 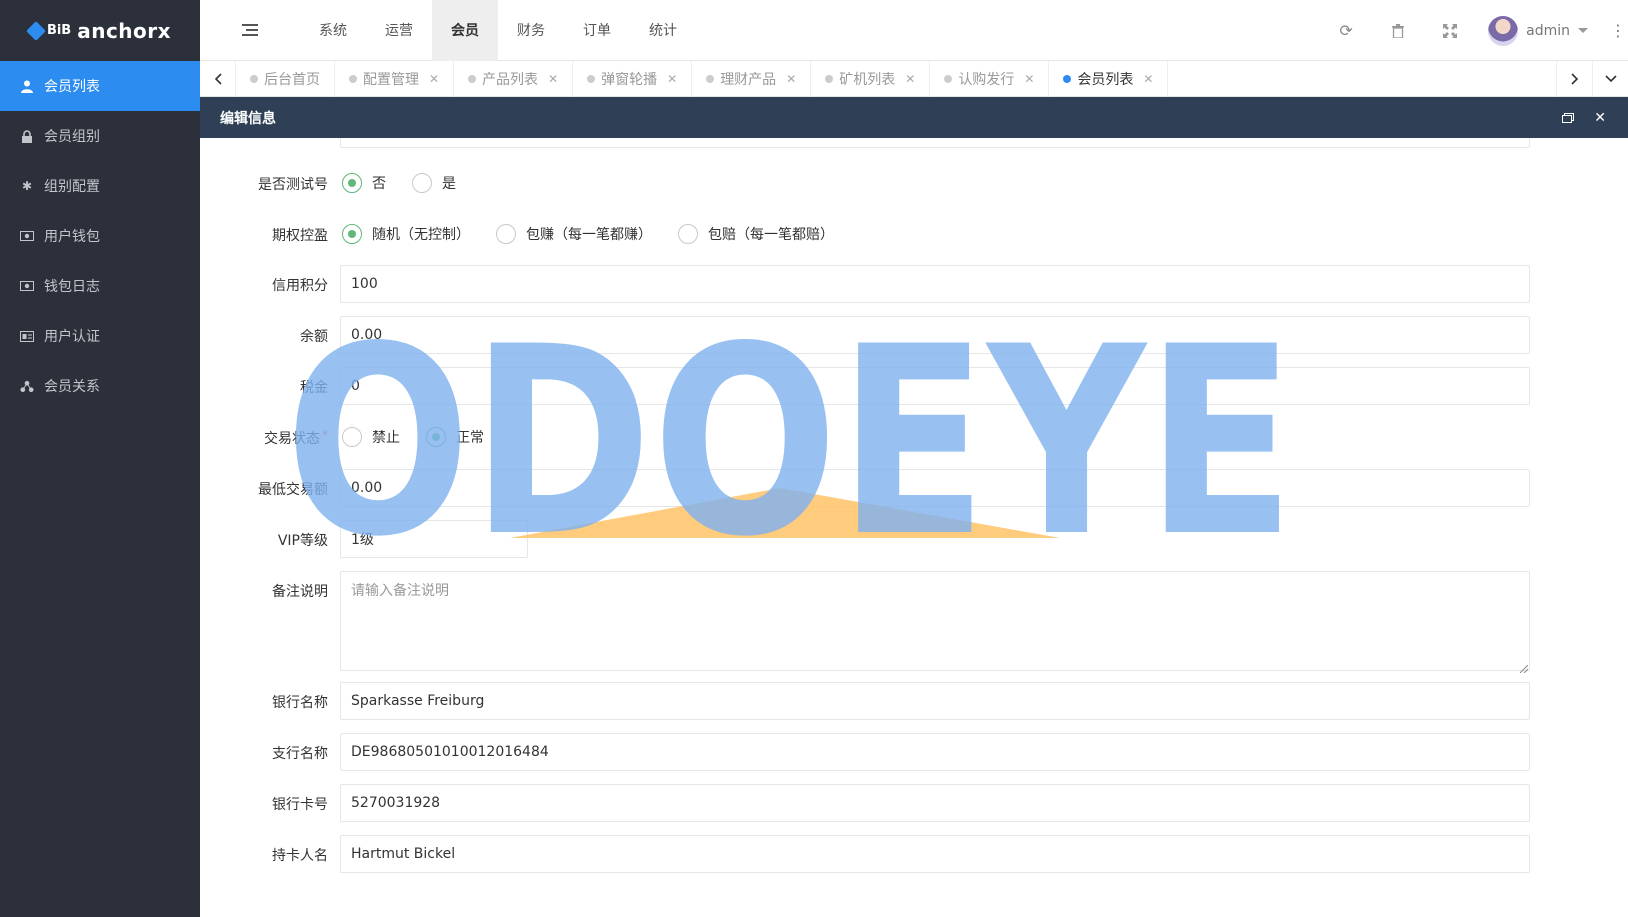 I want to click on radio-test-no: 否, so click(x=364, y=183).